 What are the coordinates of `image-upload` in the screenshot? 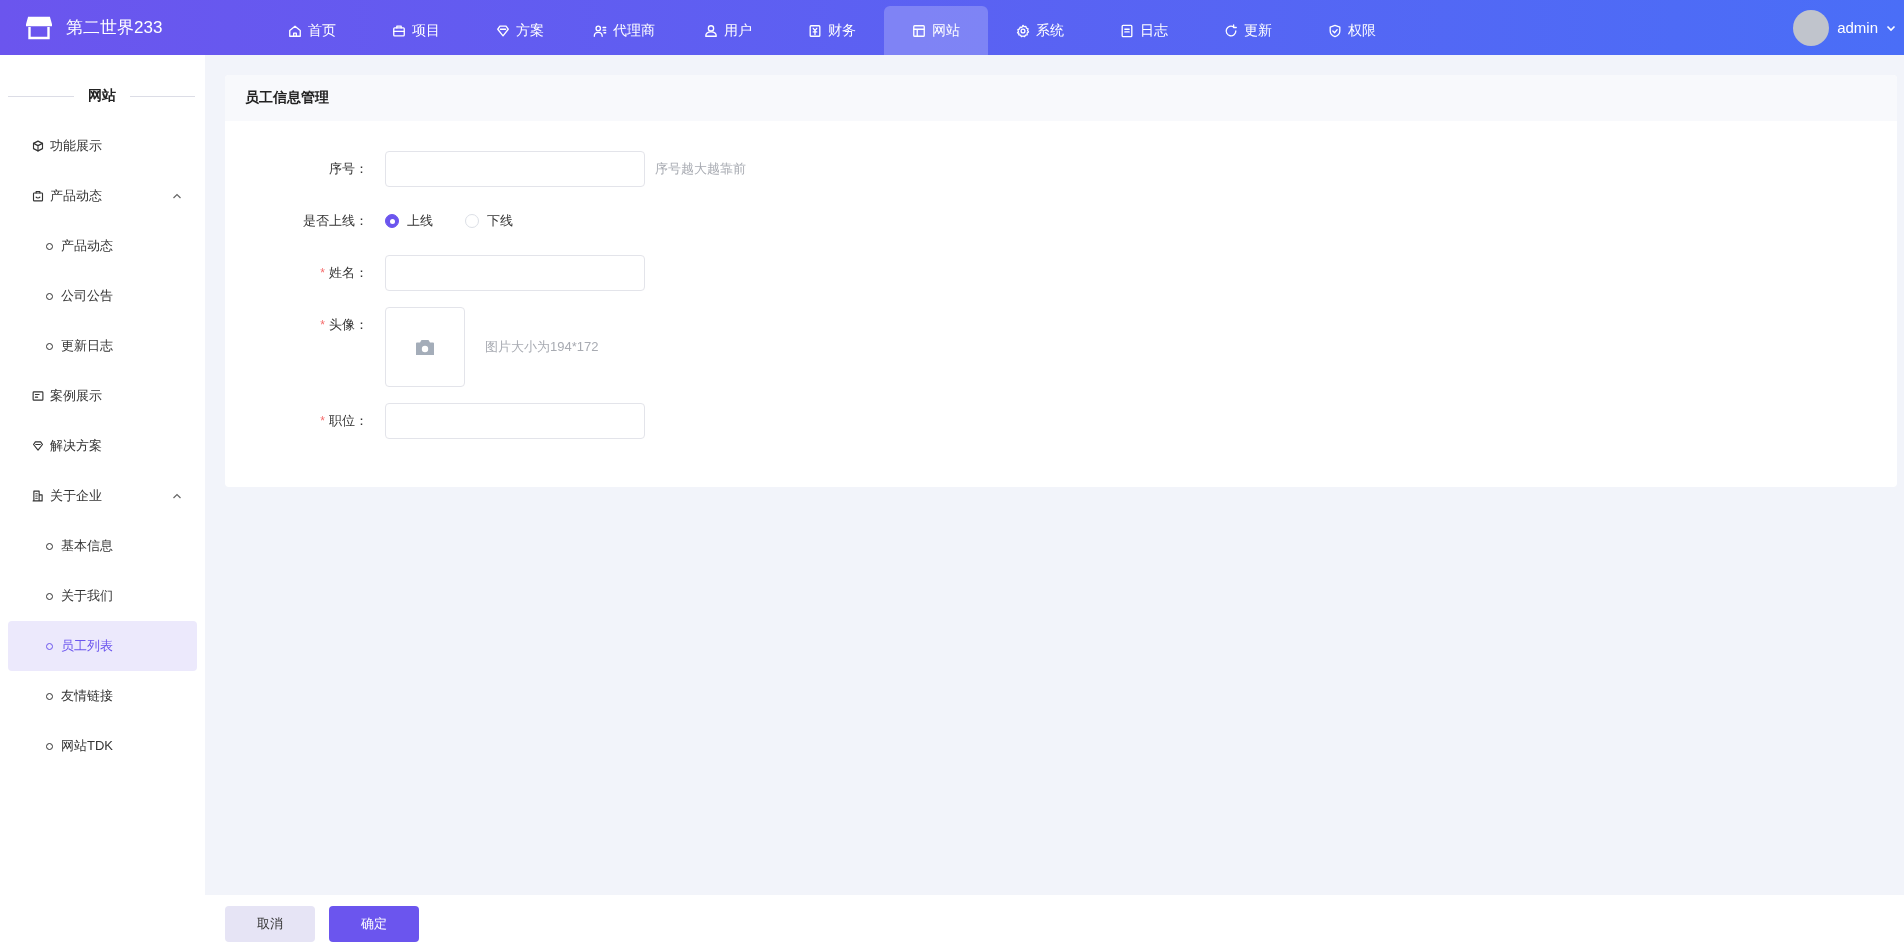 It's located at (425, 347).